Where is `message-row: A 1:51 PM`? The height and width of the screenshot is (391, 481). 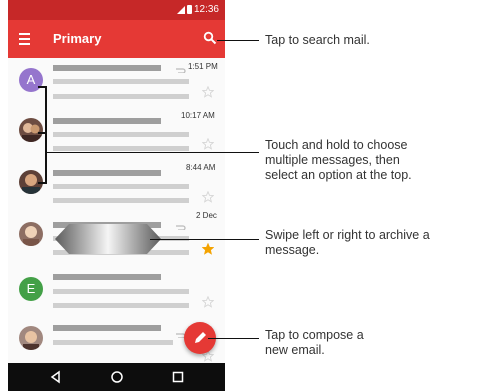
message-row: A 1:51 PM is located at coordinates (116, 88).